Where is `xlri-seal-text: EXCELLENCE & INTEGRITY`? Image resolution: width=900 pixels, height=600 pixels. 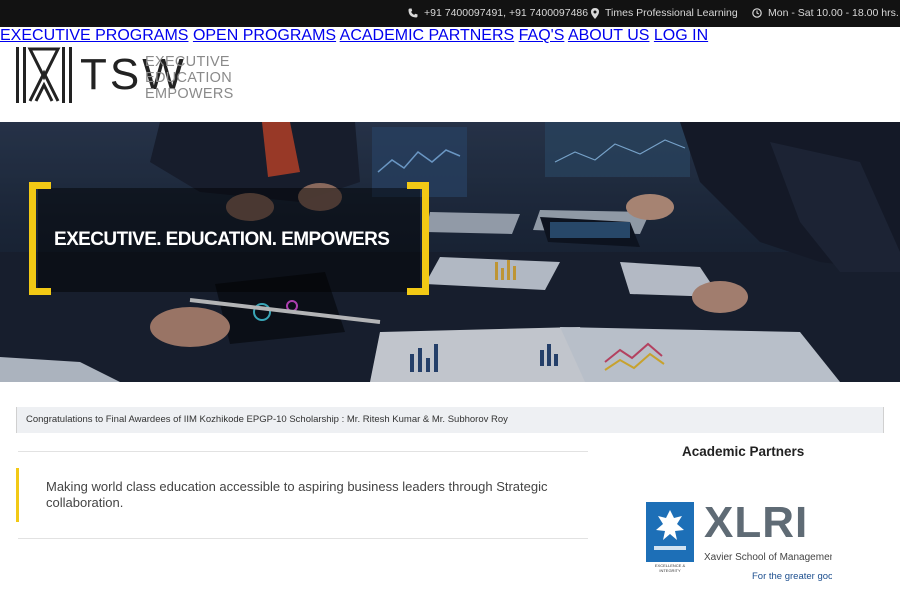
xlri-seal-text: EXCELLENCE & INTEGRITY is located at coordinates (670, 568).